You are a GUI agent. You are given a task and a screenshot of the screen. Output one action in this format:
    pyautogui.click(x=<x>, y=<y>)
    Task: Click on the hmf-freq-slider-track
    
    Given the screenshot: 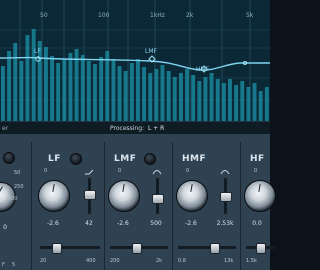 What is the action you would take?
    pyautogui.click(x=207, y=247)
    